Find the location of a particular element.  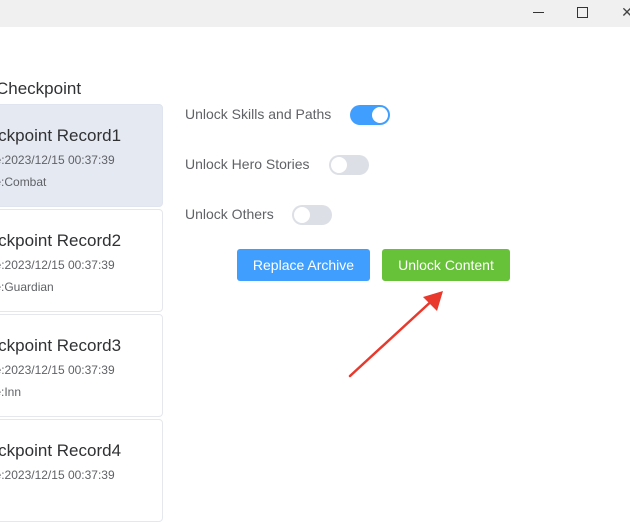

replace-archive-button: Replace Archive is located at coordinates (303, 265).